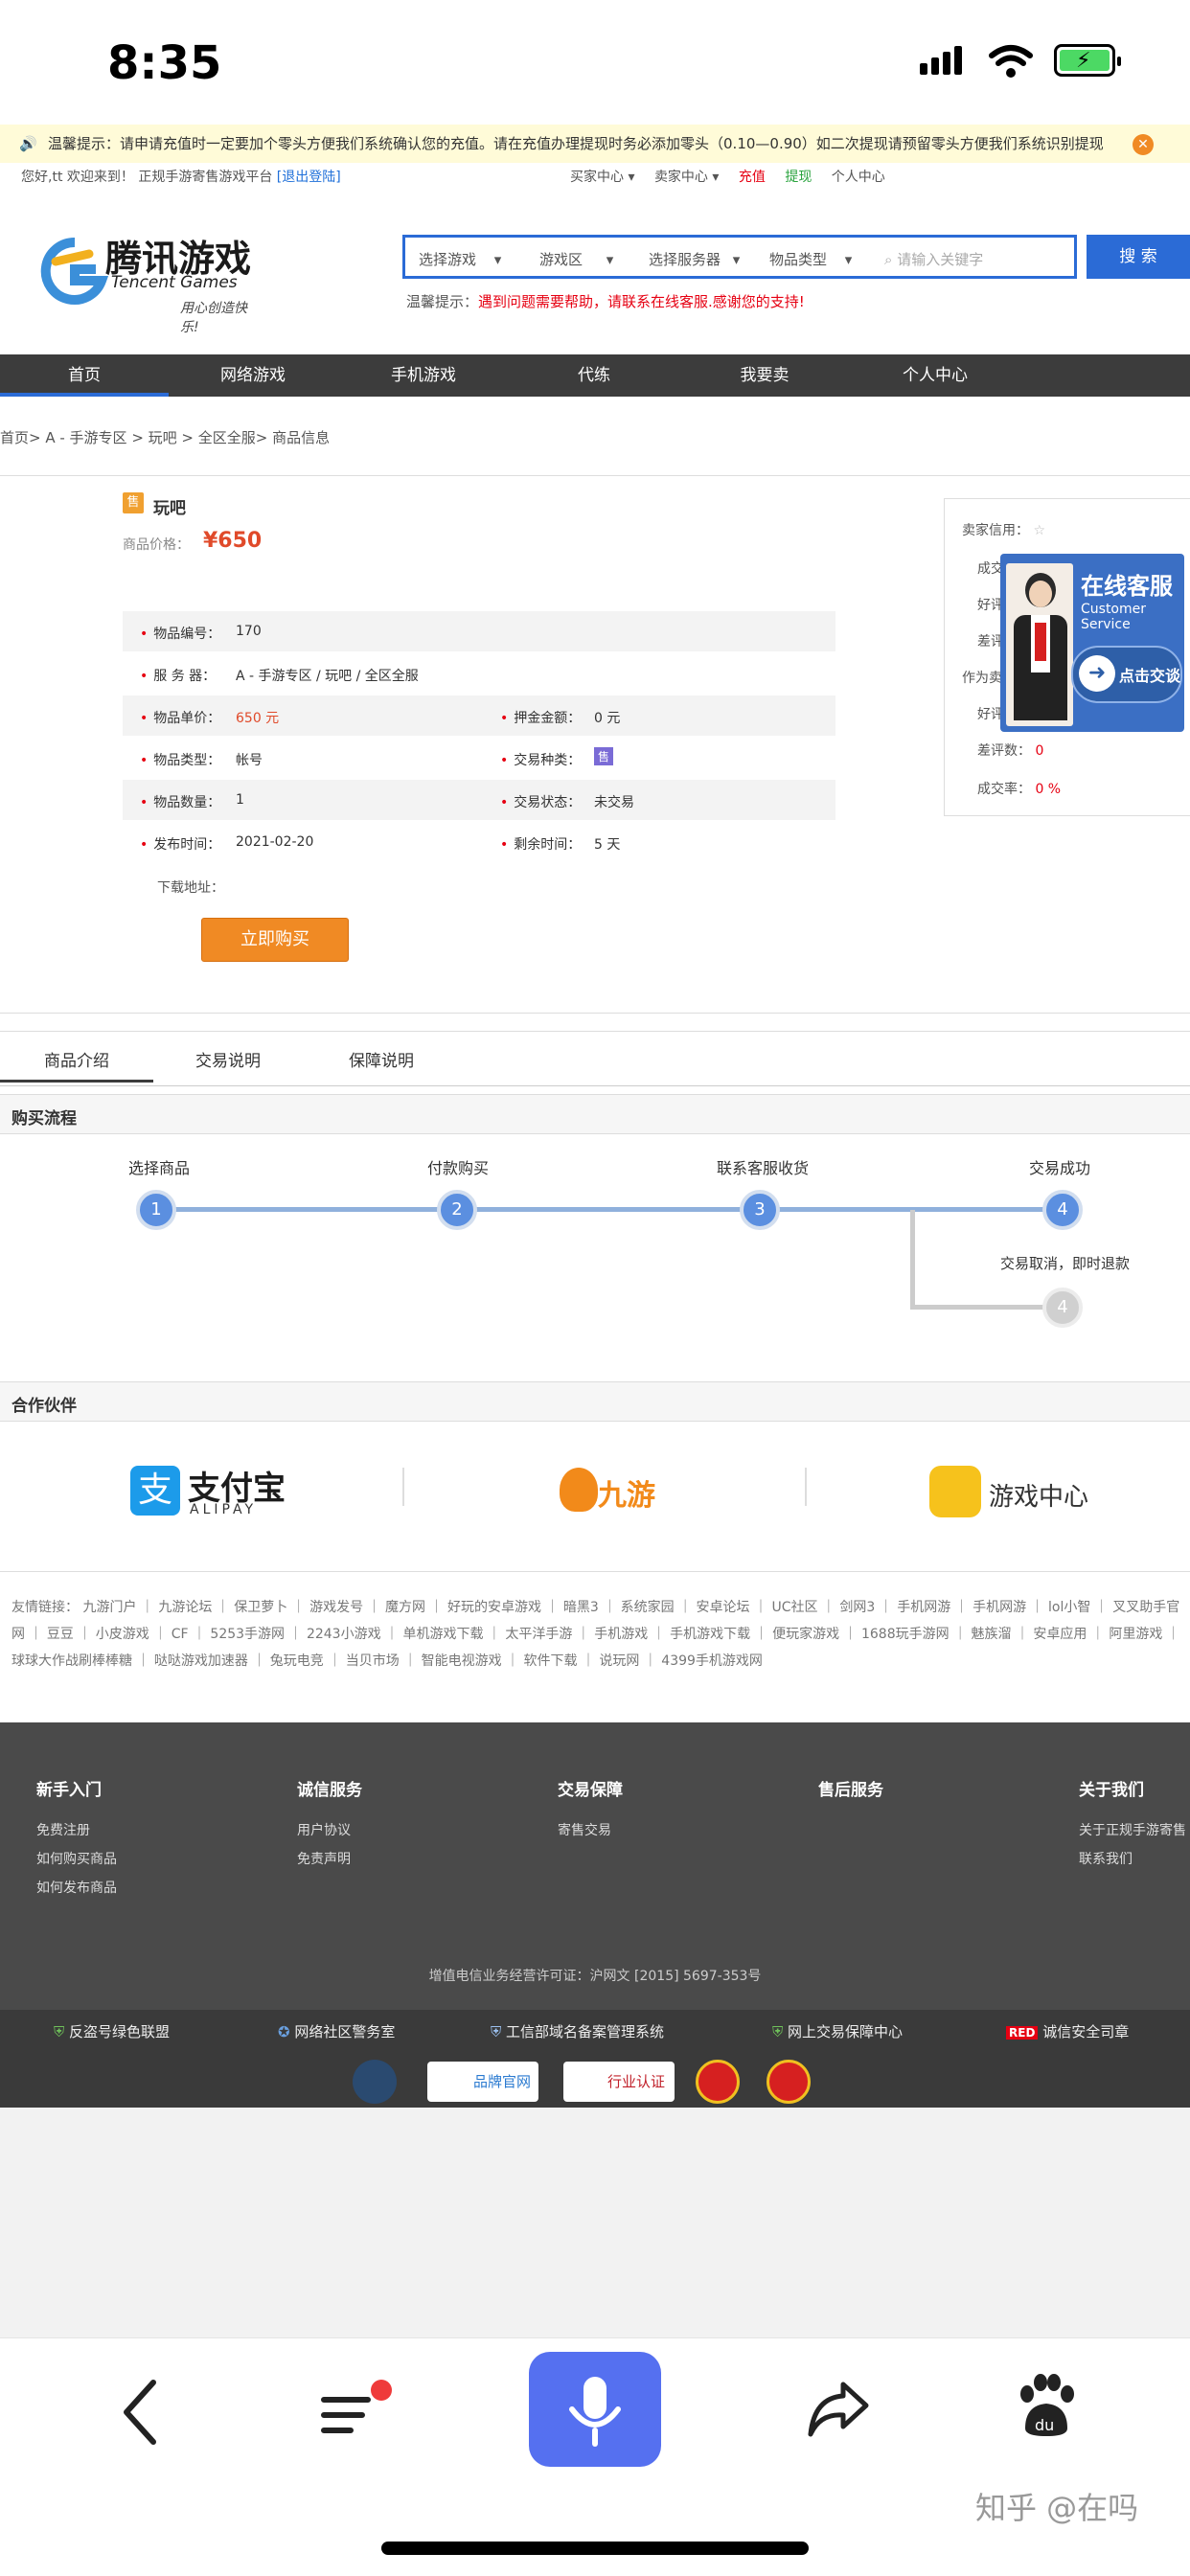  What do you see at coordinates (164, 63) in the screenshot?
I see `status-time: 8:35` at bounding box center [164, 63].